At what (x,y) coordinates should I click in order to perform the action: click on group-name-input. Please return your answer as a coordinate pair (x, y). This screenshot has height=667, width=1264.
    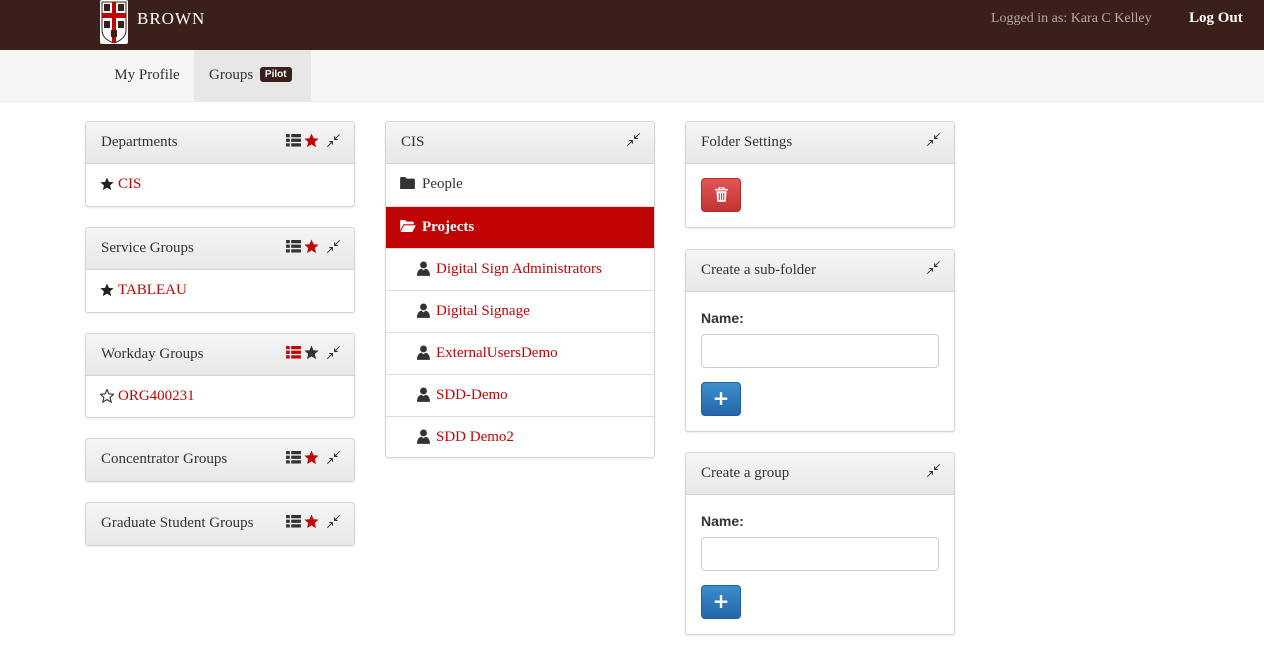
    Looking at the image, I should click on (820, 554).